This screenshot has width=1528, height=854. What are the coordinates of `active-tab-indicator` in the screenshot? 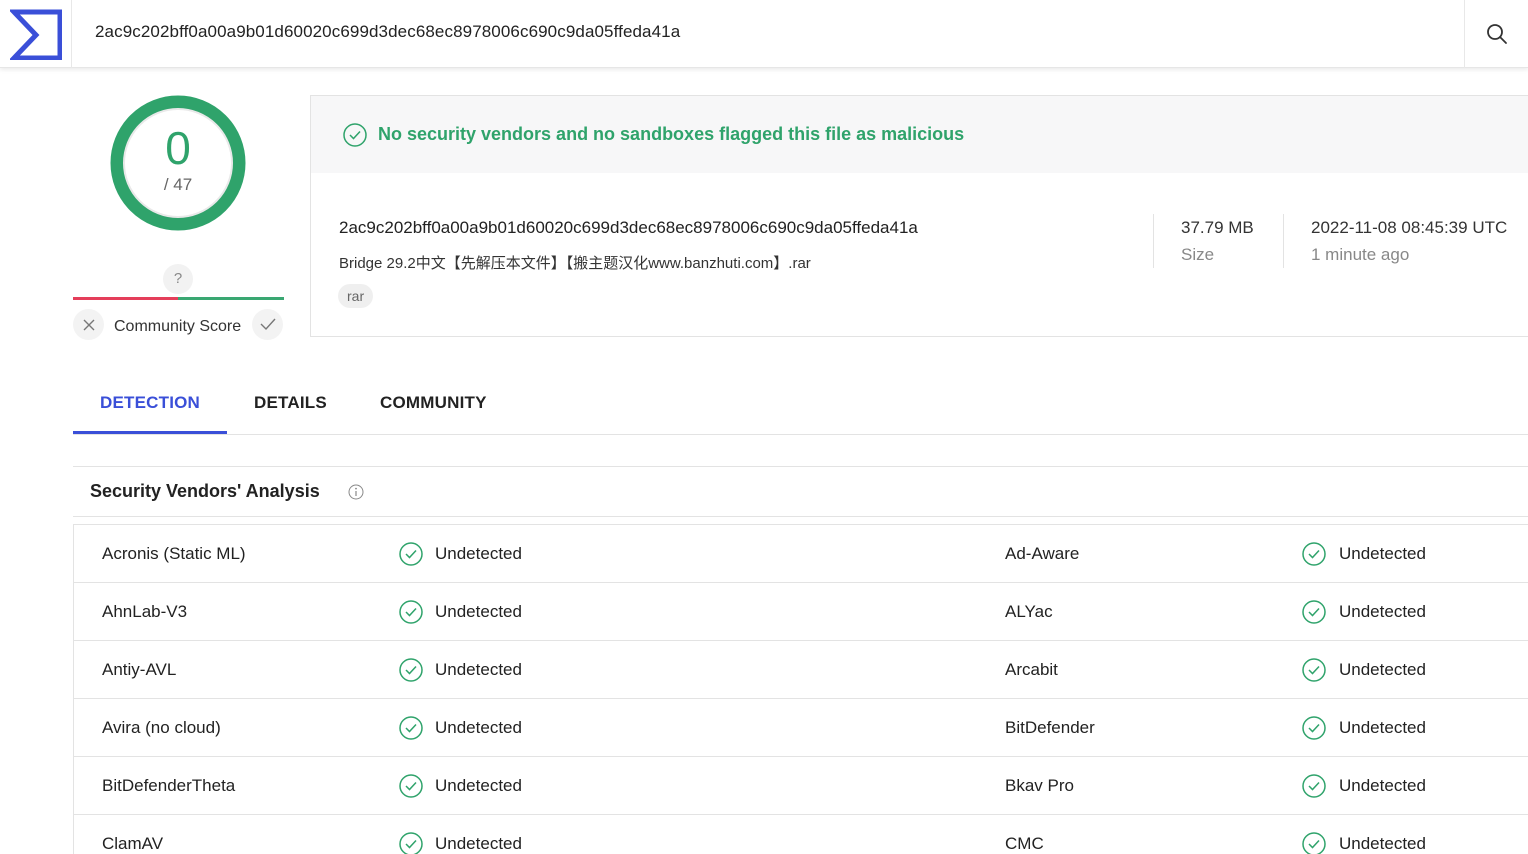 It's located at (150, 432).